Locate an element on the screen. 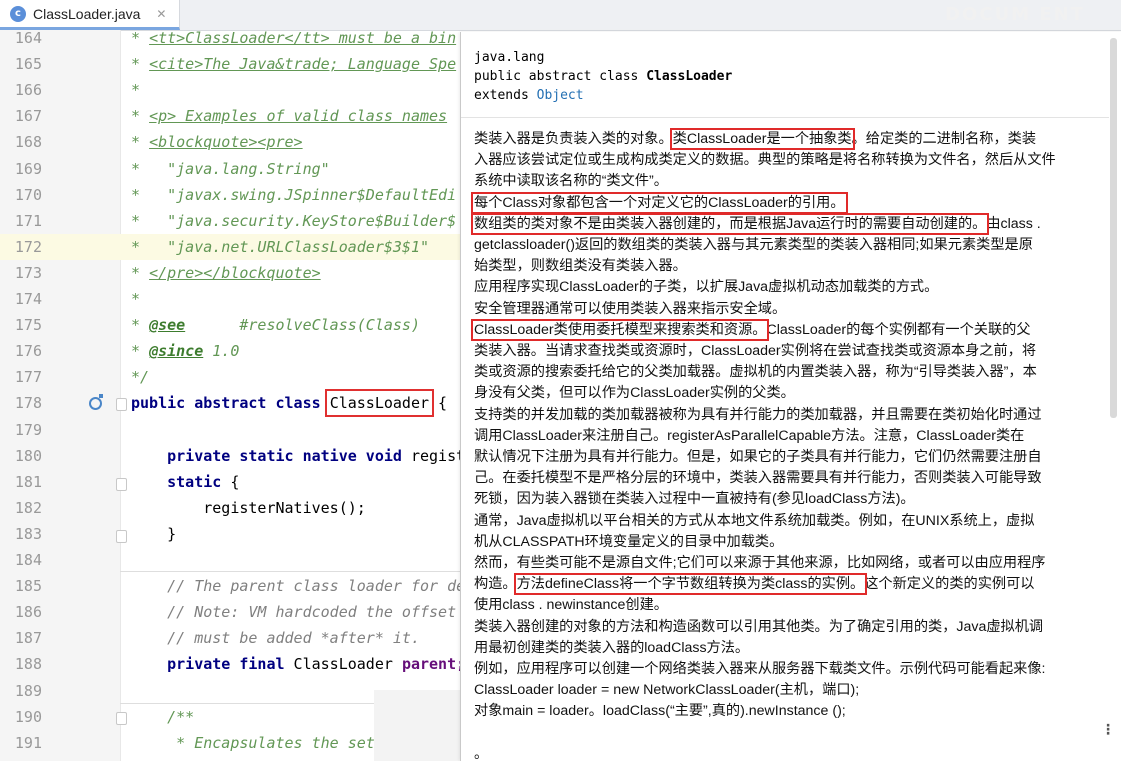 The height and width of the screenshot is (761, 1121). line-number: 180 is located at coordinates (28, 455).